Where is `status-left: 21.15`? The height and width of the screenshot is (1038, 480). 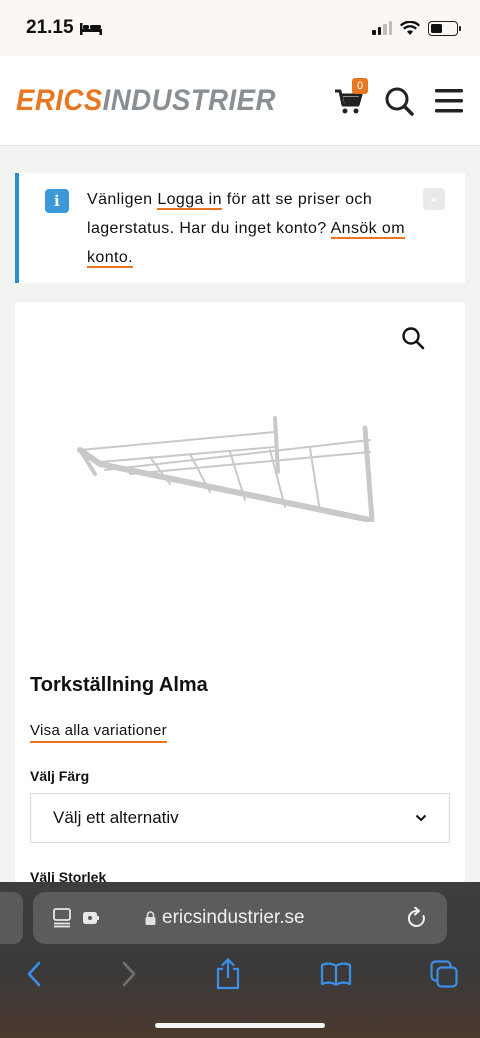
status-left: 21.15 is located at coordinates (64, 28).